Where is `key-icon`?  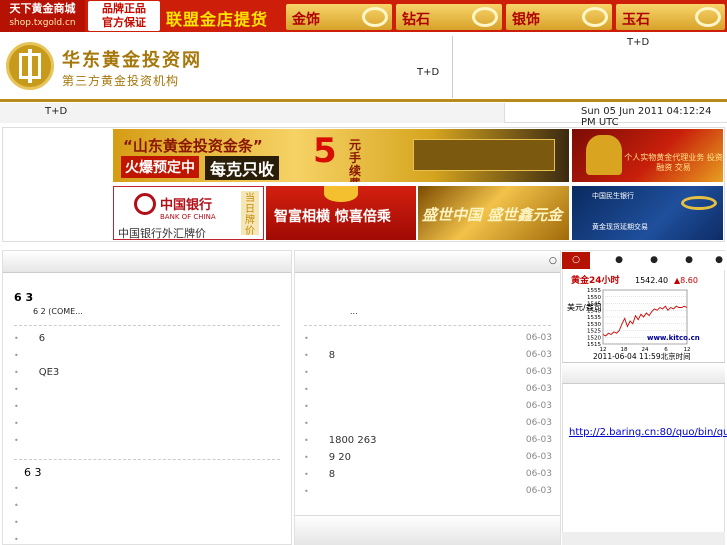 key-icon is located at coordinates (699, 203).